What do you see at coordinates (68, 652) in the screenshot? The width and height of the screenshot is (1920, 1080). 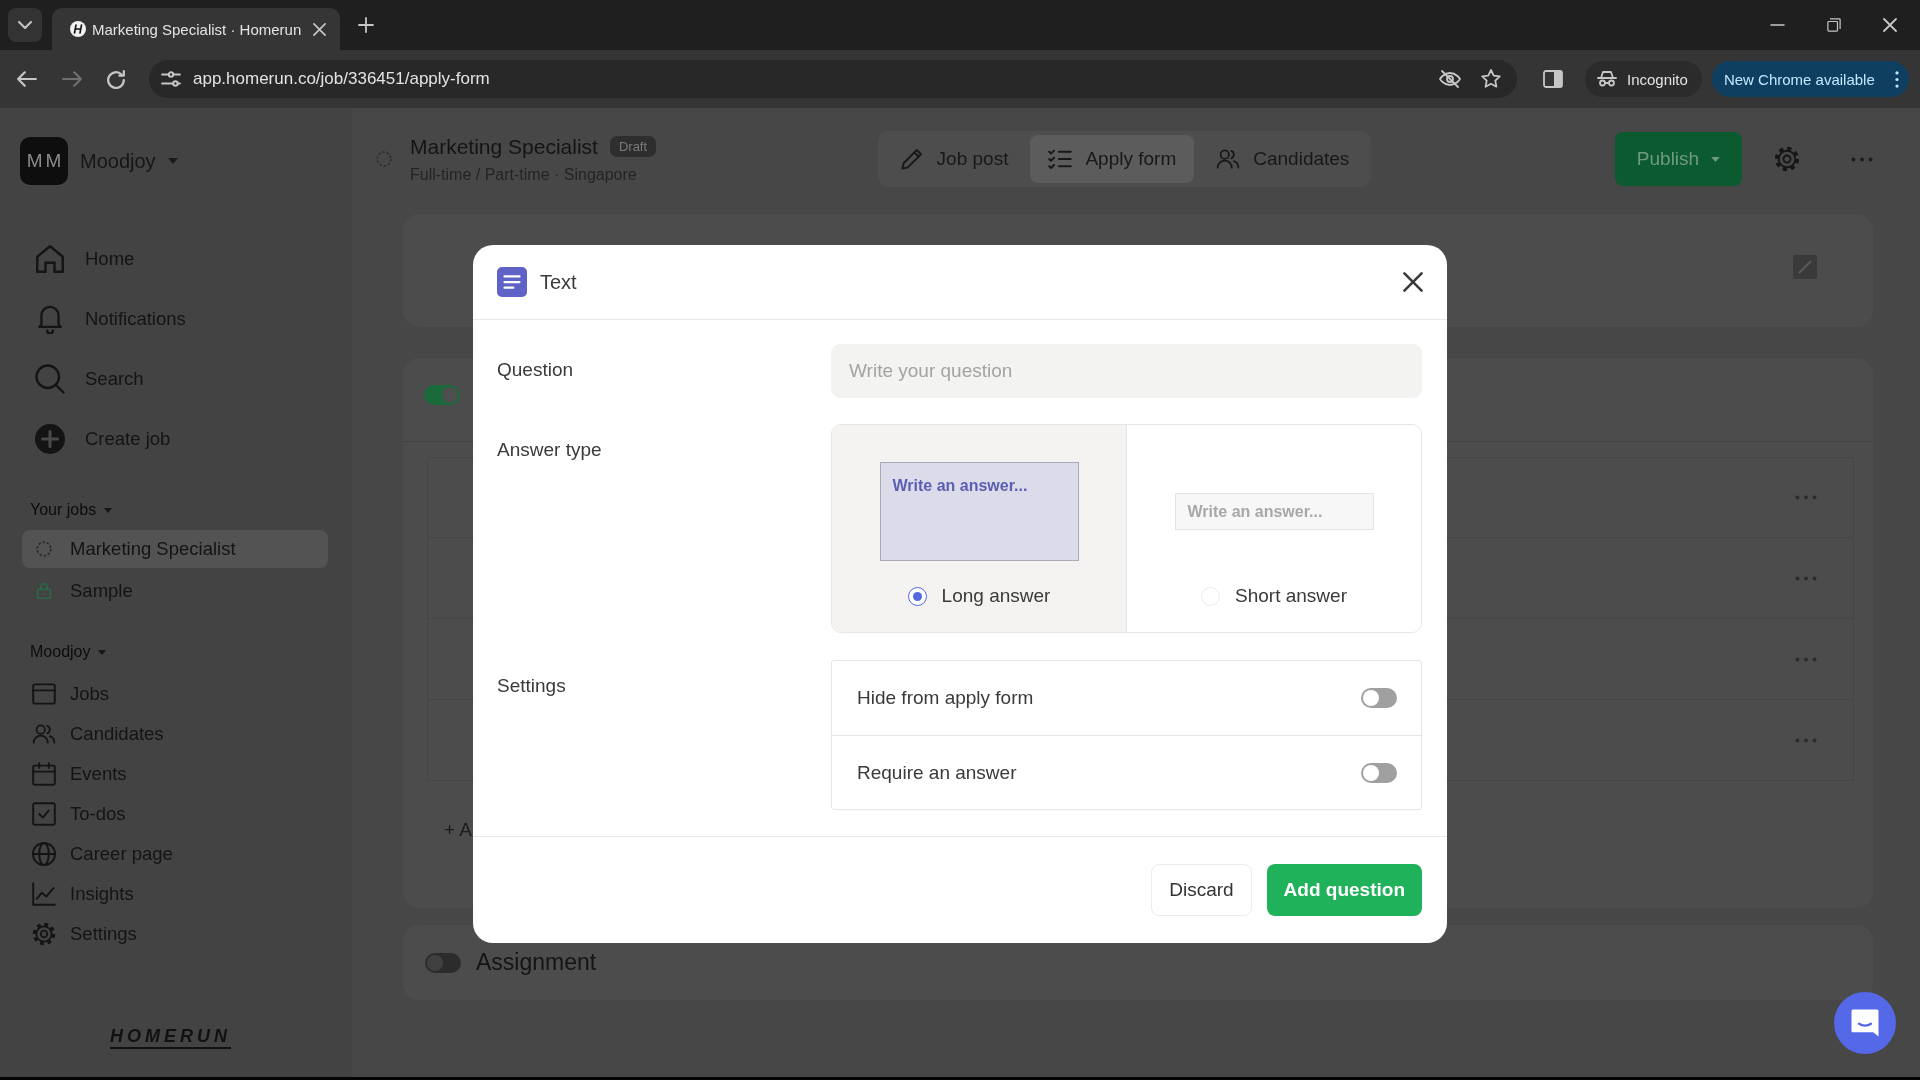 I see `section-heading: Moodjoy` at bounding box center [68, 652].